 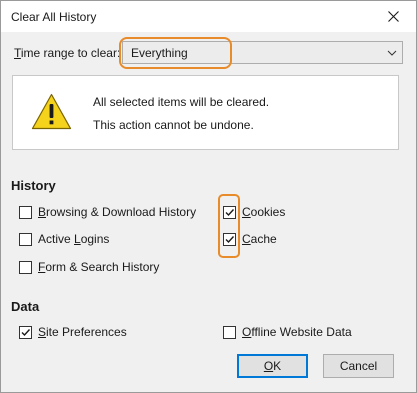 What do you see at coordinates (173, 125) in the screenshot?
I see `warning-text-2: This action cannot be undone.` at bounding box center [173, 125].